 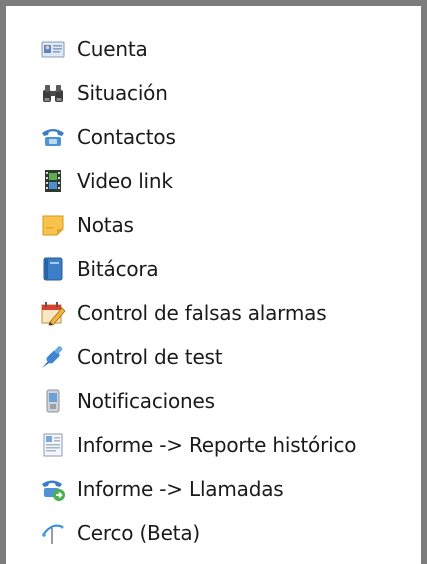 I want to click on menu-item-label: Notas, so click(x=105, y=225).